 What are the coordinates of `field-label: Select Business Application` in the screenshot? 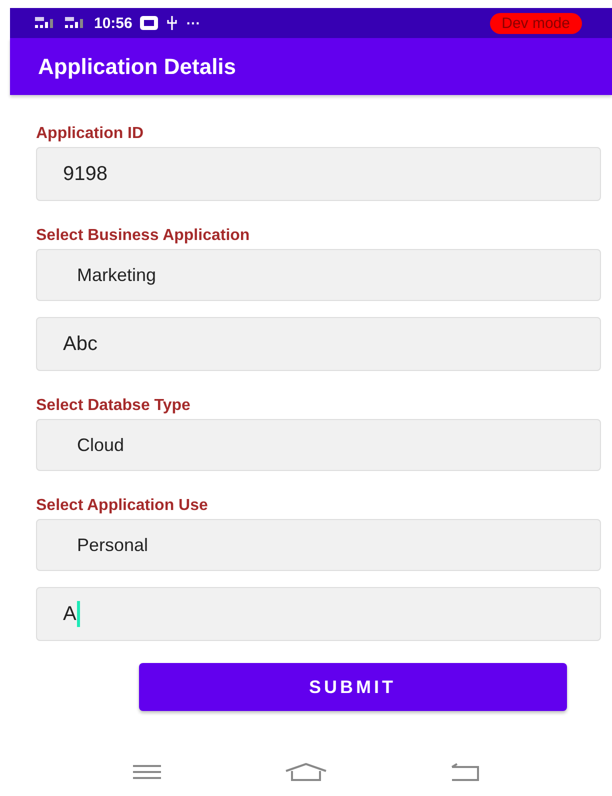 It's located at (143, 236).